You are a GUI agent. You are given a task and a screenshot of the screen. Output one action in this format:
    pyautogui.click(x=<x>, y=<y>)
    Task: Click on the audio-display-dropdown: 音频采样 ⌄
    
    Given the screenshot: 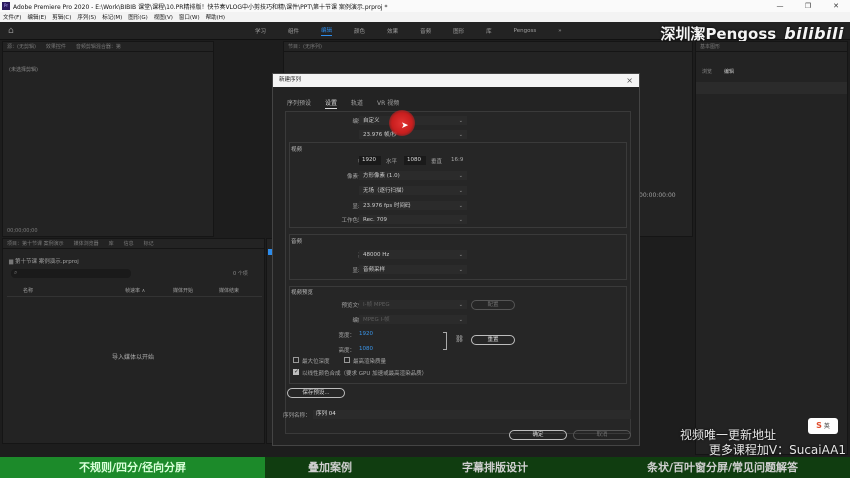 What is the action you would take?
    pyautogui.click(x=413, y=269)
    